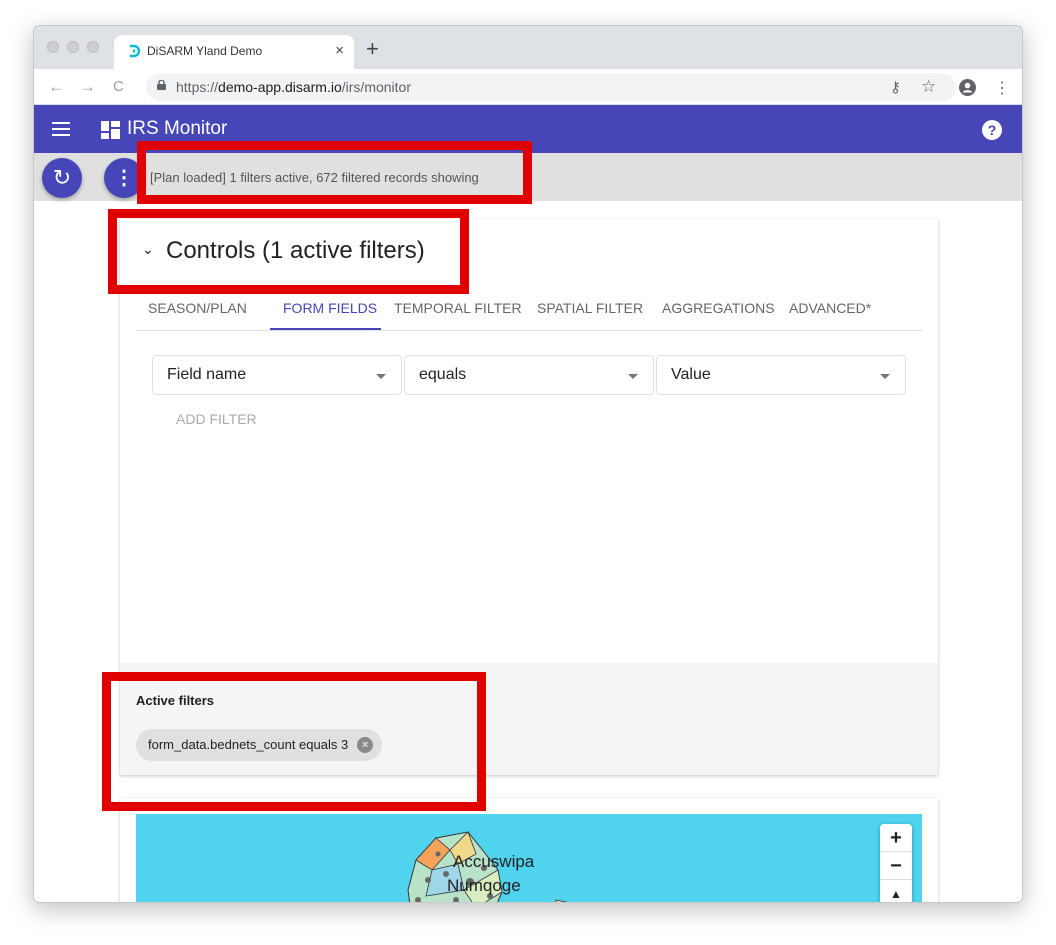 The width and height of the screenshot is (1056, 945). I want to click on annotation-box-active-filters, so click(294, 741).